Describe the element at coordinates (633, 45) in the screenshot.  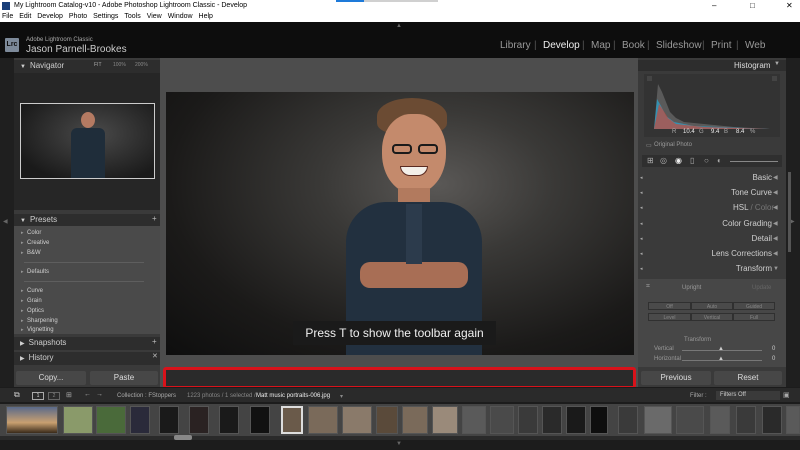
I see `module-book: Book` at that location.